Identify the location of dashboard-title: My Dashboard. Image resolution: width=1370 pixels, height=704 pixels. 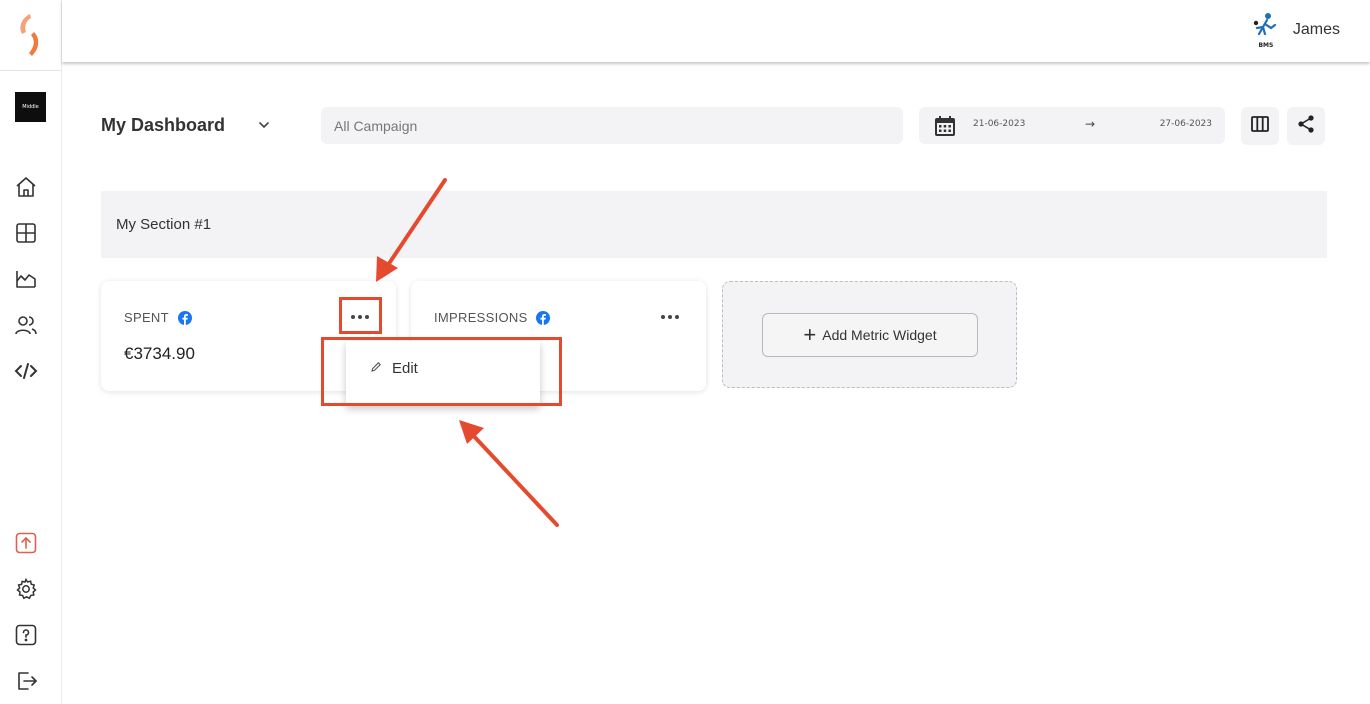
(163, 125).